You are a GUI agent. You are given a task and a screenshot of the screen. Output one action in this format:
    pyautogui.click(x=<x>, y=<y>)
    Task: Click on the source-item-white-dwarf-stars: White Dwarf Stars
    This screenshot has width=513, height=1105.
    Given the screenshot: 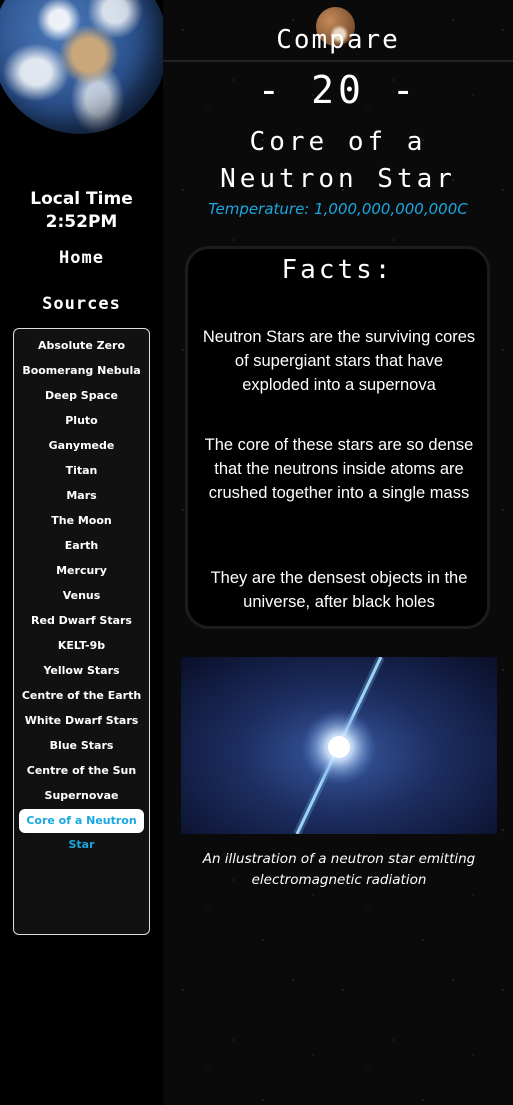 What is the action you would take?
    pyautogui.click(x=81, y=721)
    